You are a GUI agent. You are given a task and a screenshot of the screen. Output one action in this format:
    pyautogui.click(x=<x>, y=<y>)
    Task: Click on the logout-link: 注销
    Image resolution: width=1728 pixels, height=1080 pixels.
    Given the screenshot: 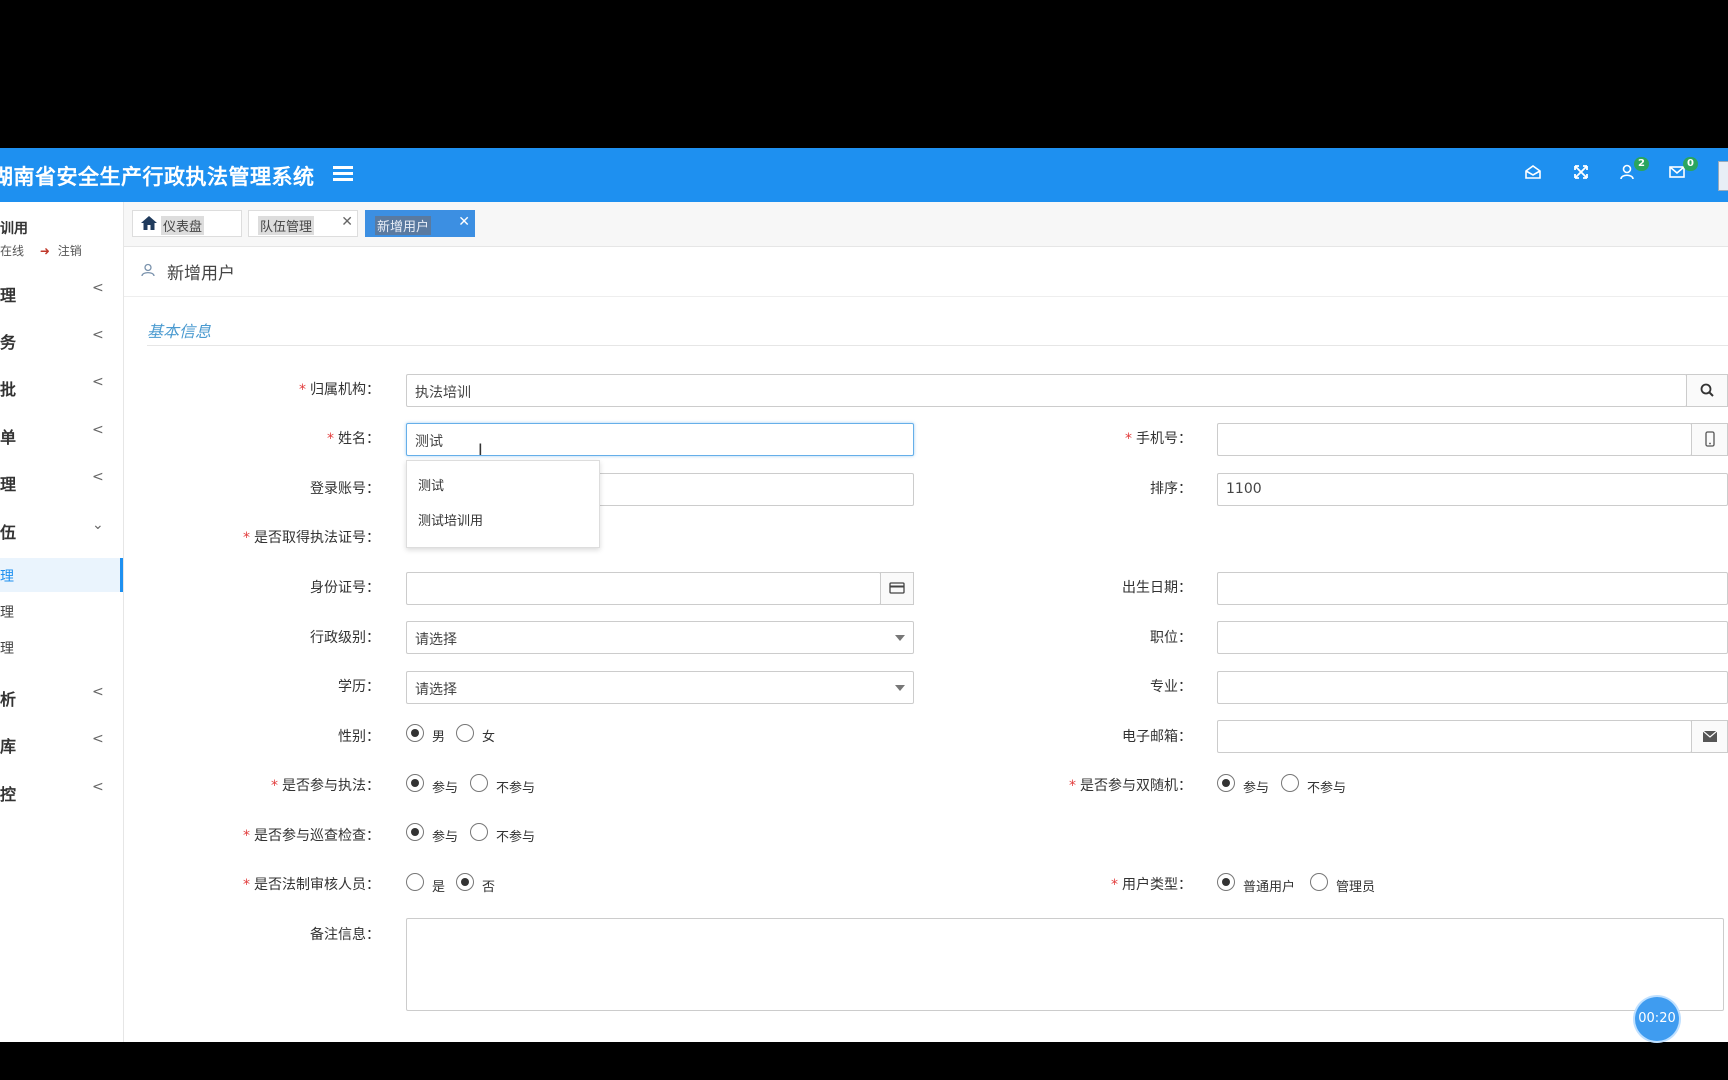 What is the action you would take?
    pyautogui.click(x=70, y=251)
    